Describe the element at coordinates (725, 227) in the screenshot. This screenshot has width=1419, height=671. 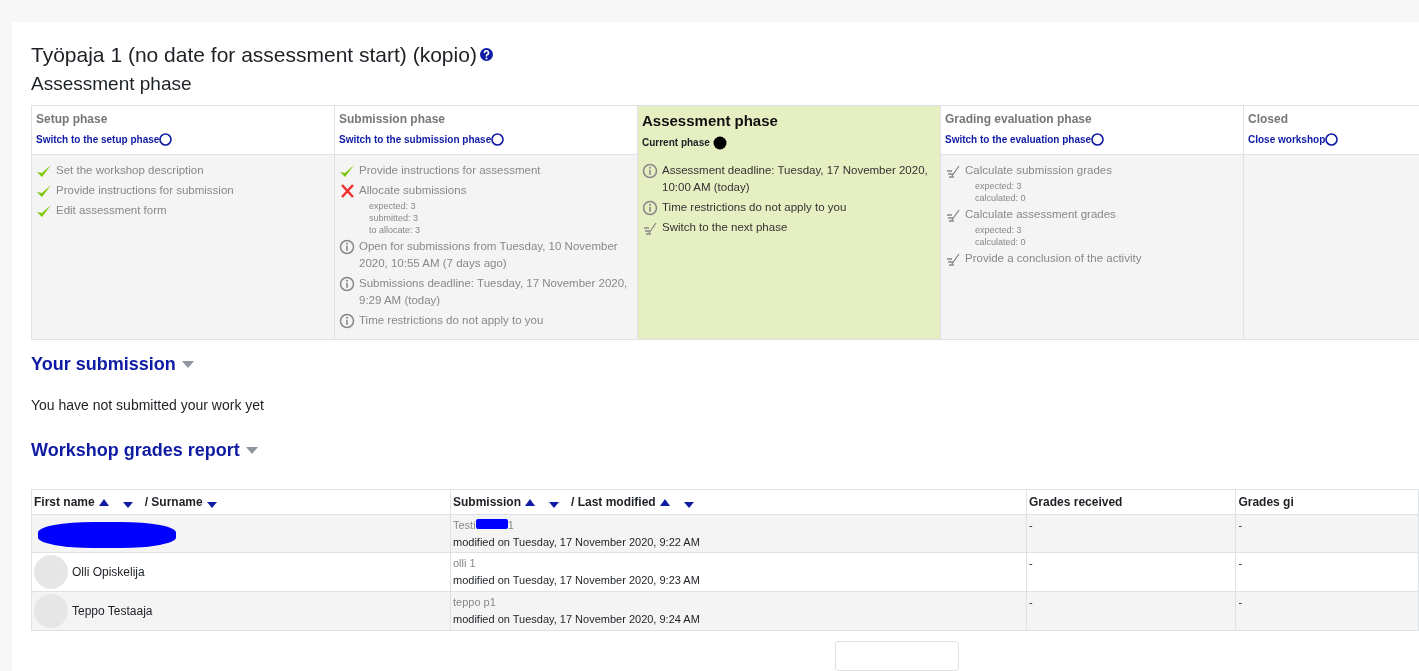
I see `task-text: Switch to the next phase` at that location.